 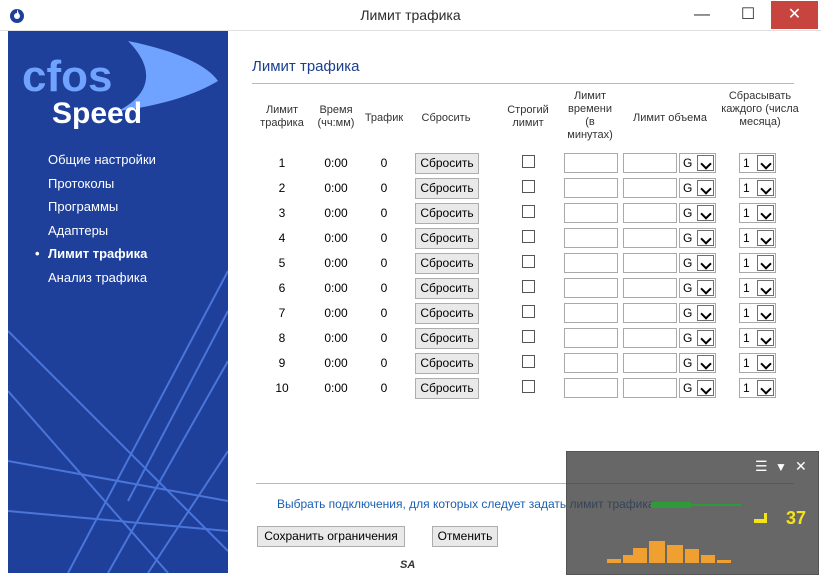 What do you see at coordinates (590, 115) in the screenshot?
I see `header-time-limit: Лимит времени (в минутах)` at bounding box center [590, 115].